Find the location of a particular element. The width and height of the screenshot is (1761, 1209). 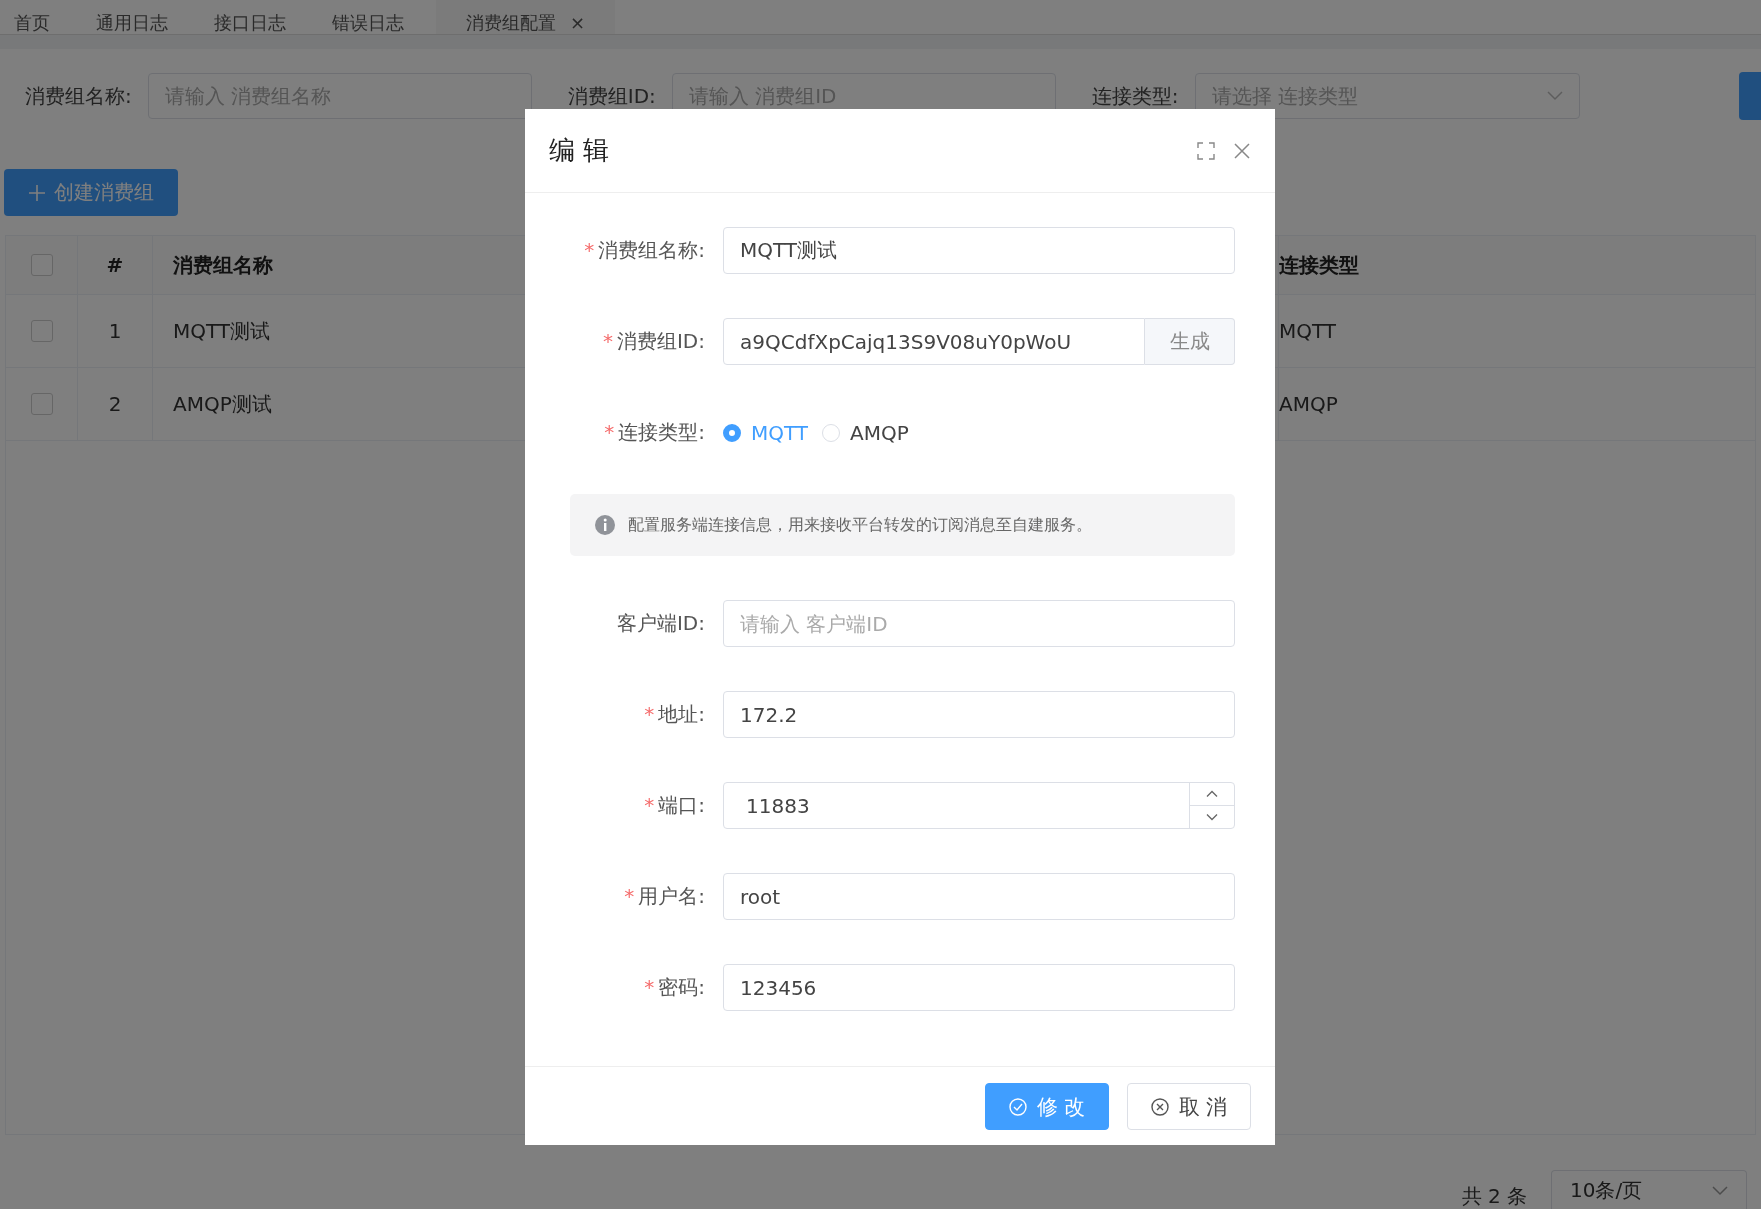

column-header: 连接类型 is located at coordinates (1319, 265).